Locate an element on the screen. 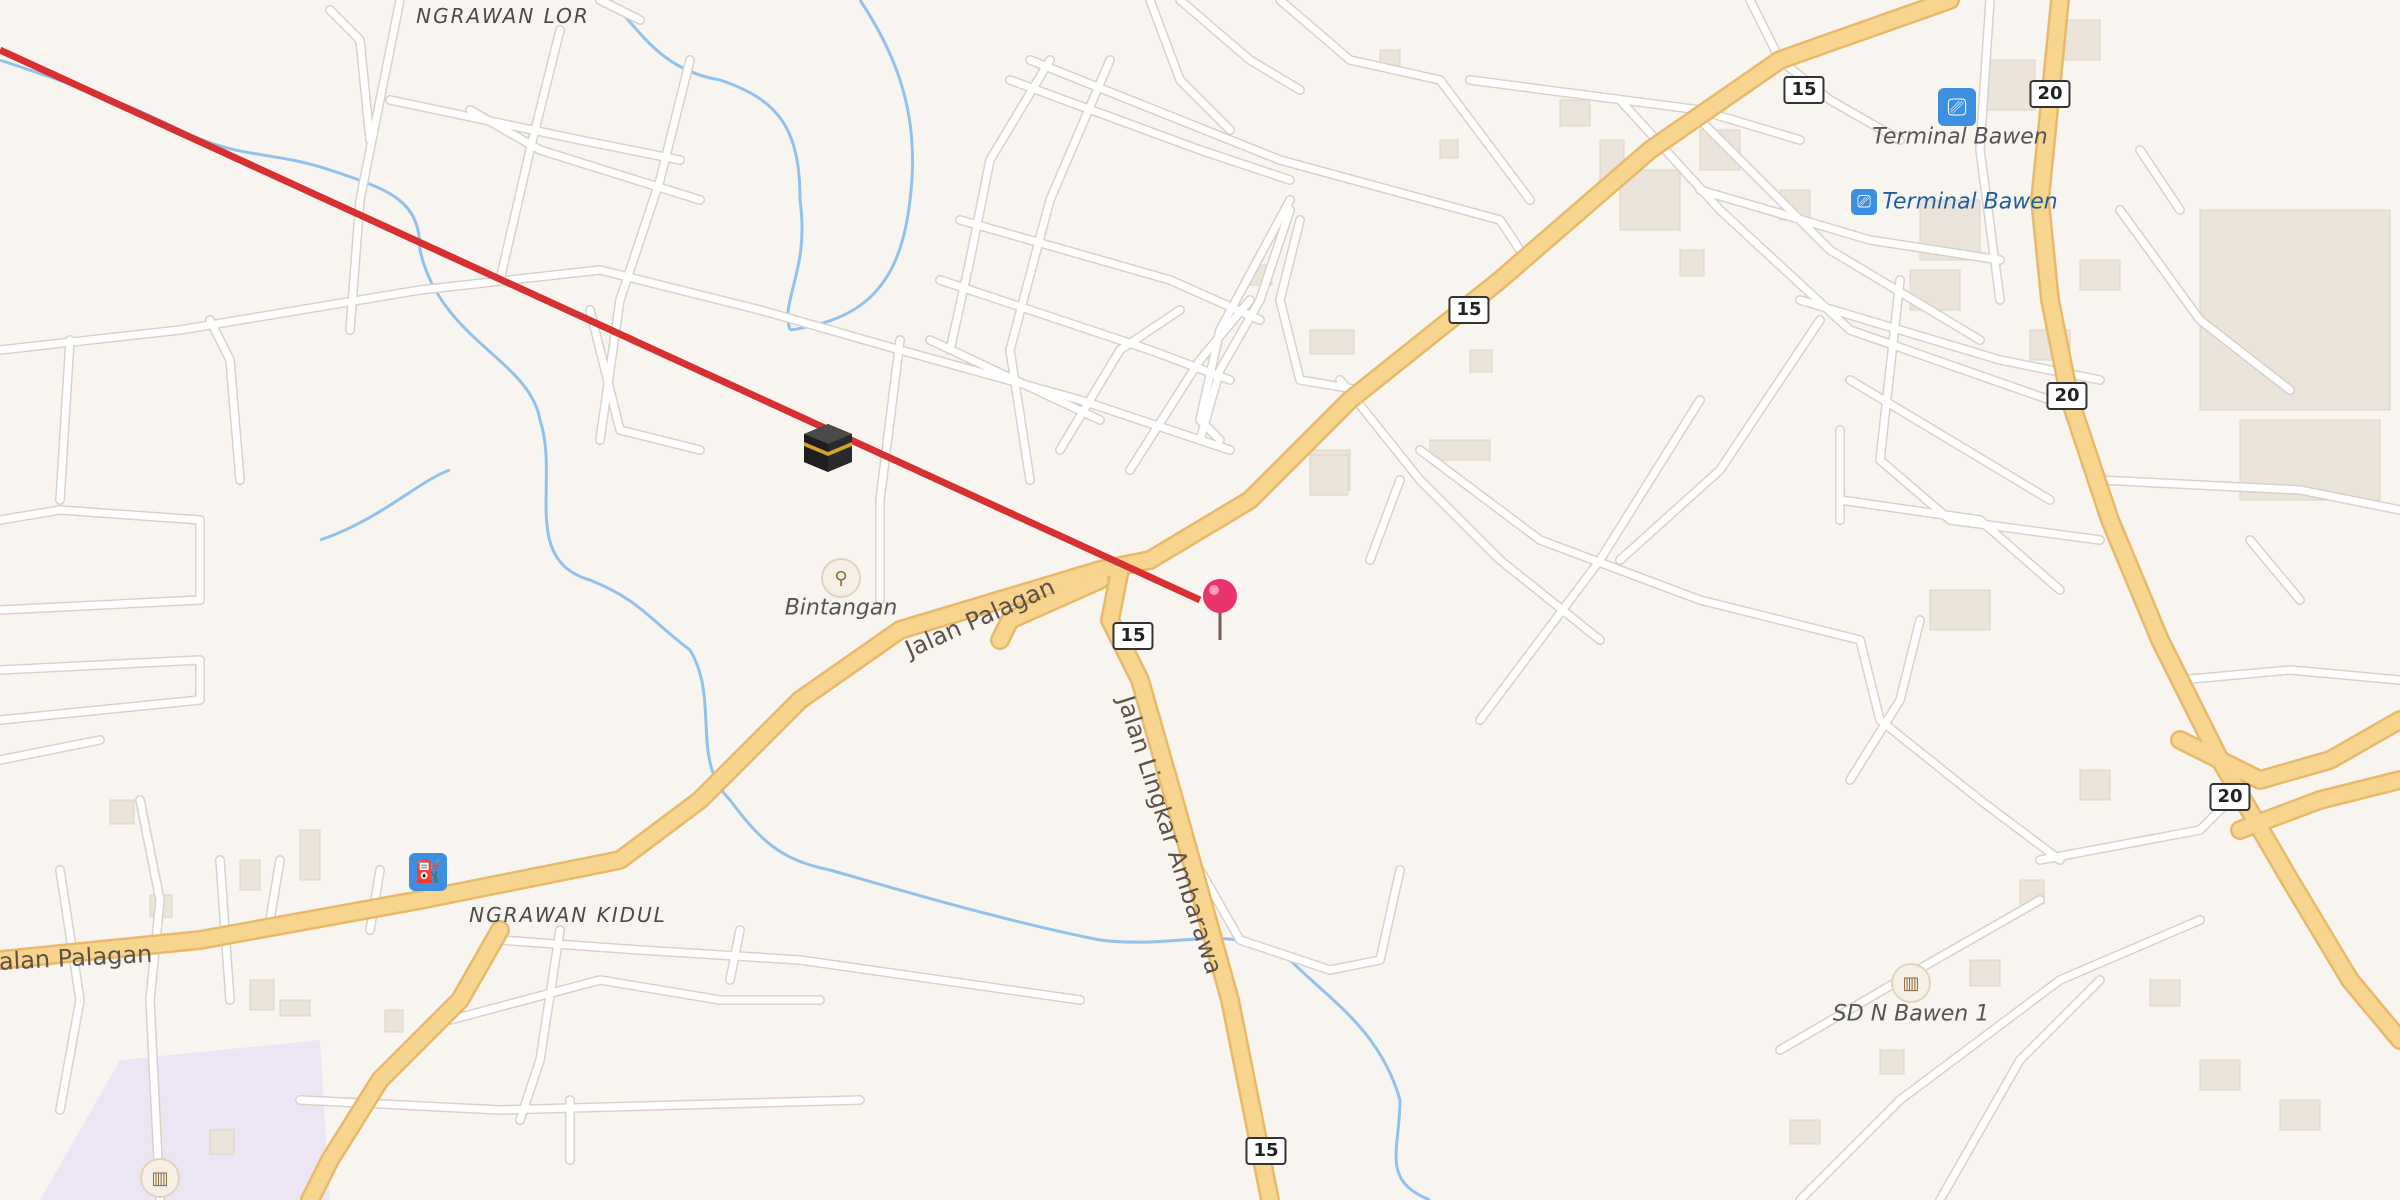 Image resolution: width=2400 pixels, height=1200 pixels. place-label-ngrawan-kidul: NGRAWAN KIDUL is located at coordinates (568, 915).